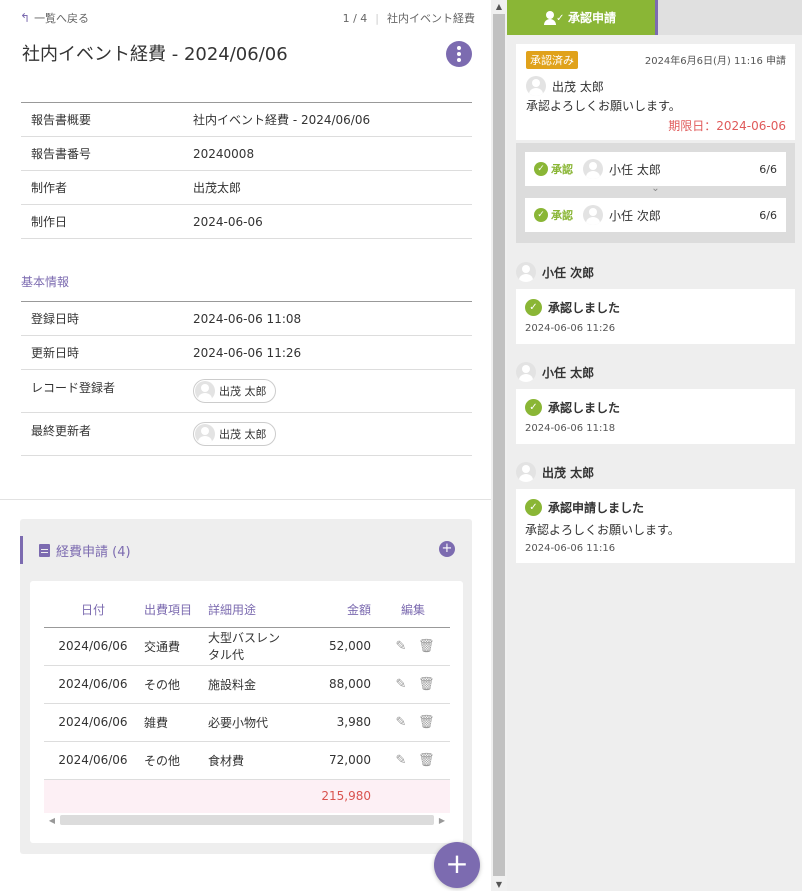 This screenshot has width=802, height=891. What do you see at coordinates (457, 865) in the screenshot?
I see `add-record-fab: +` at bounding box center [457, 865].